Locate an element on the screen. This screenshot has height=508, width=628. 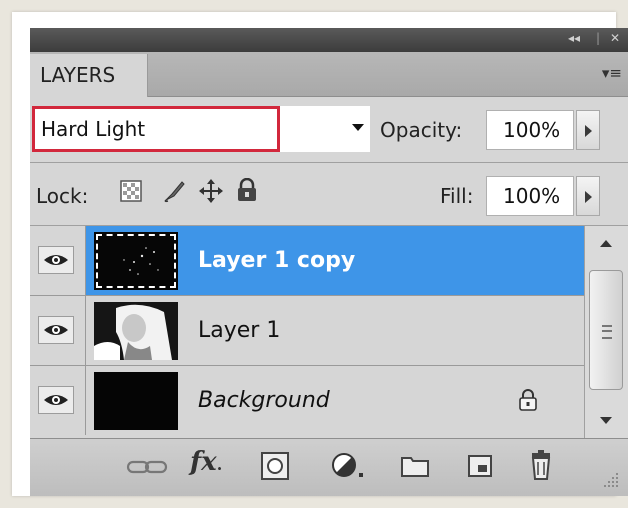
layer-row-background: Background is located at coordinates (307, 401).